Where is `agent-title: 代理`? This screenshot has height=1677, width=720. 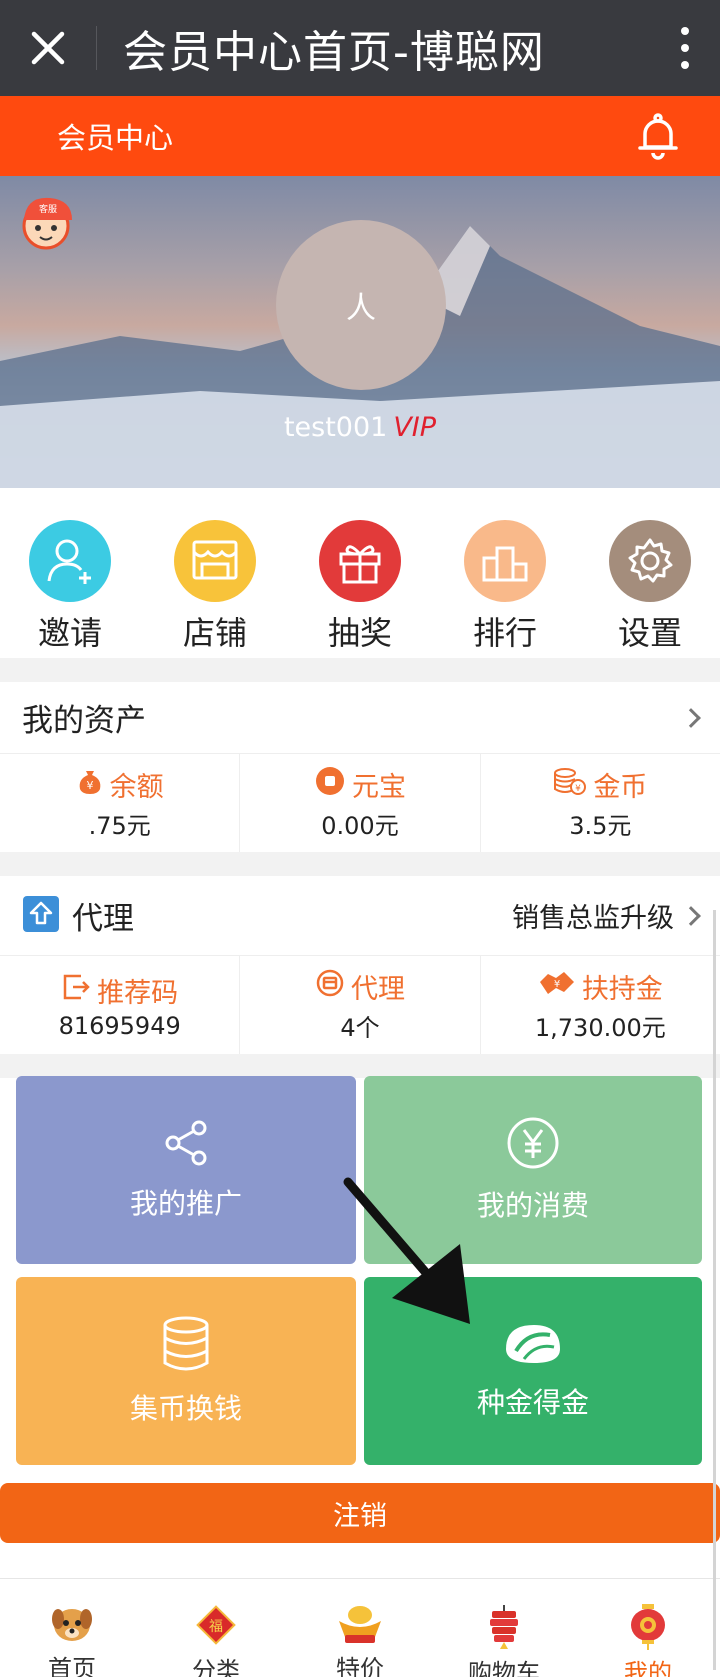 agent-title: 代理 is located at coordinates (103, 919).